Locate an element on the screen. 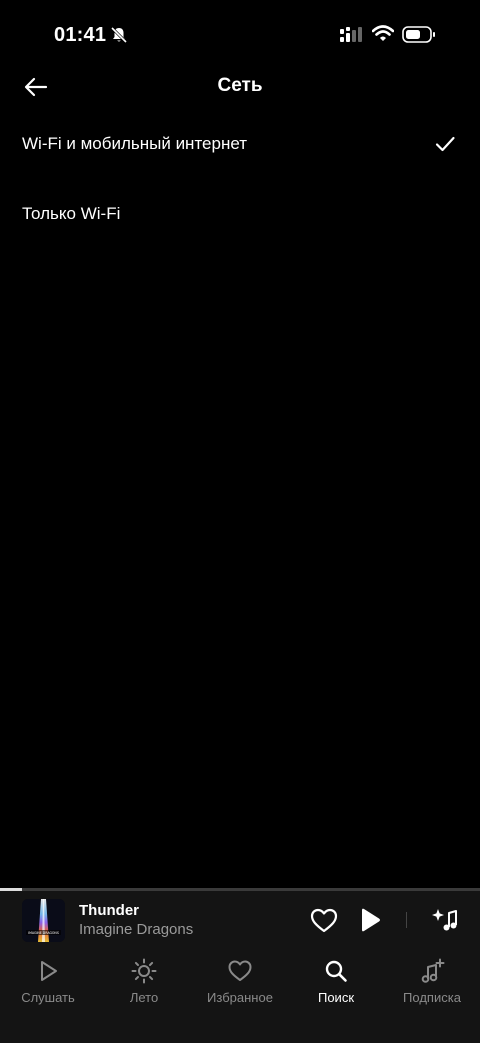 This screenshot has width=480, height=1043. sparkle-note-icon is located at coordinates (445, 920).